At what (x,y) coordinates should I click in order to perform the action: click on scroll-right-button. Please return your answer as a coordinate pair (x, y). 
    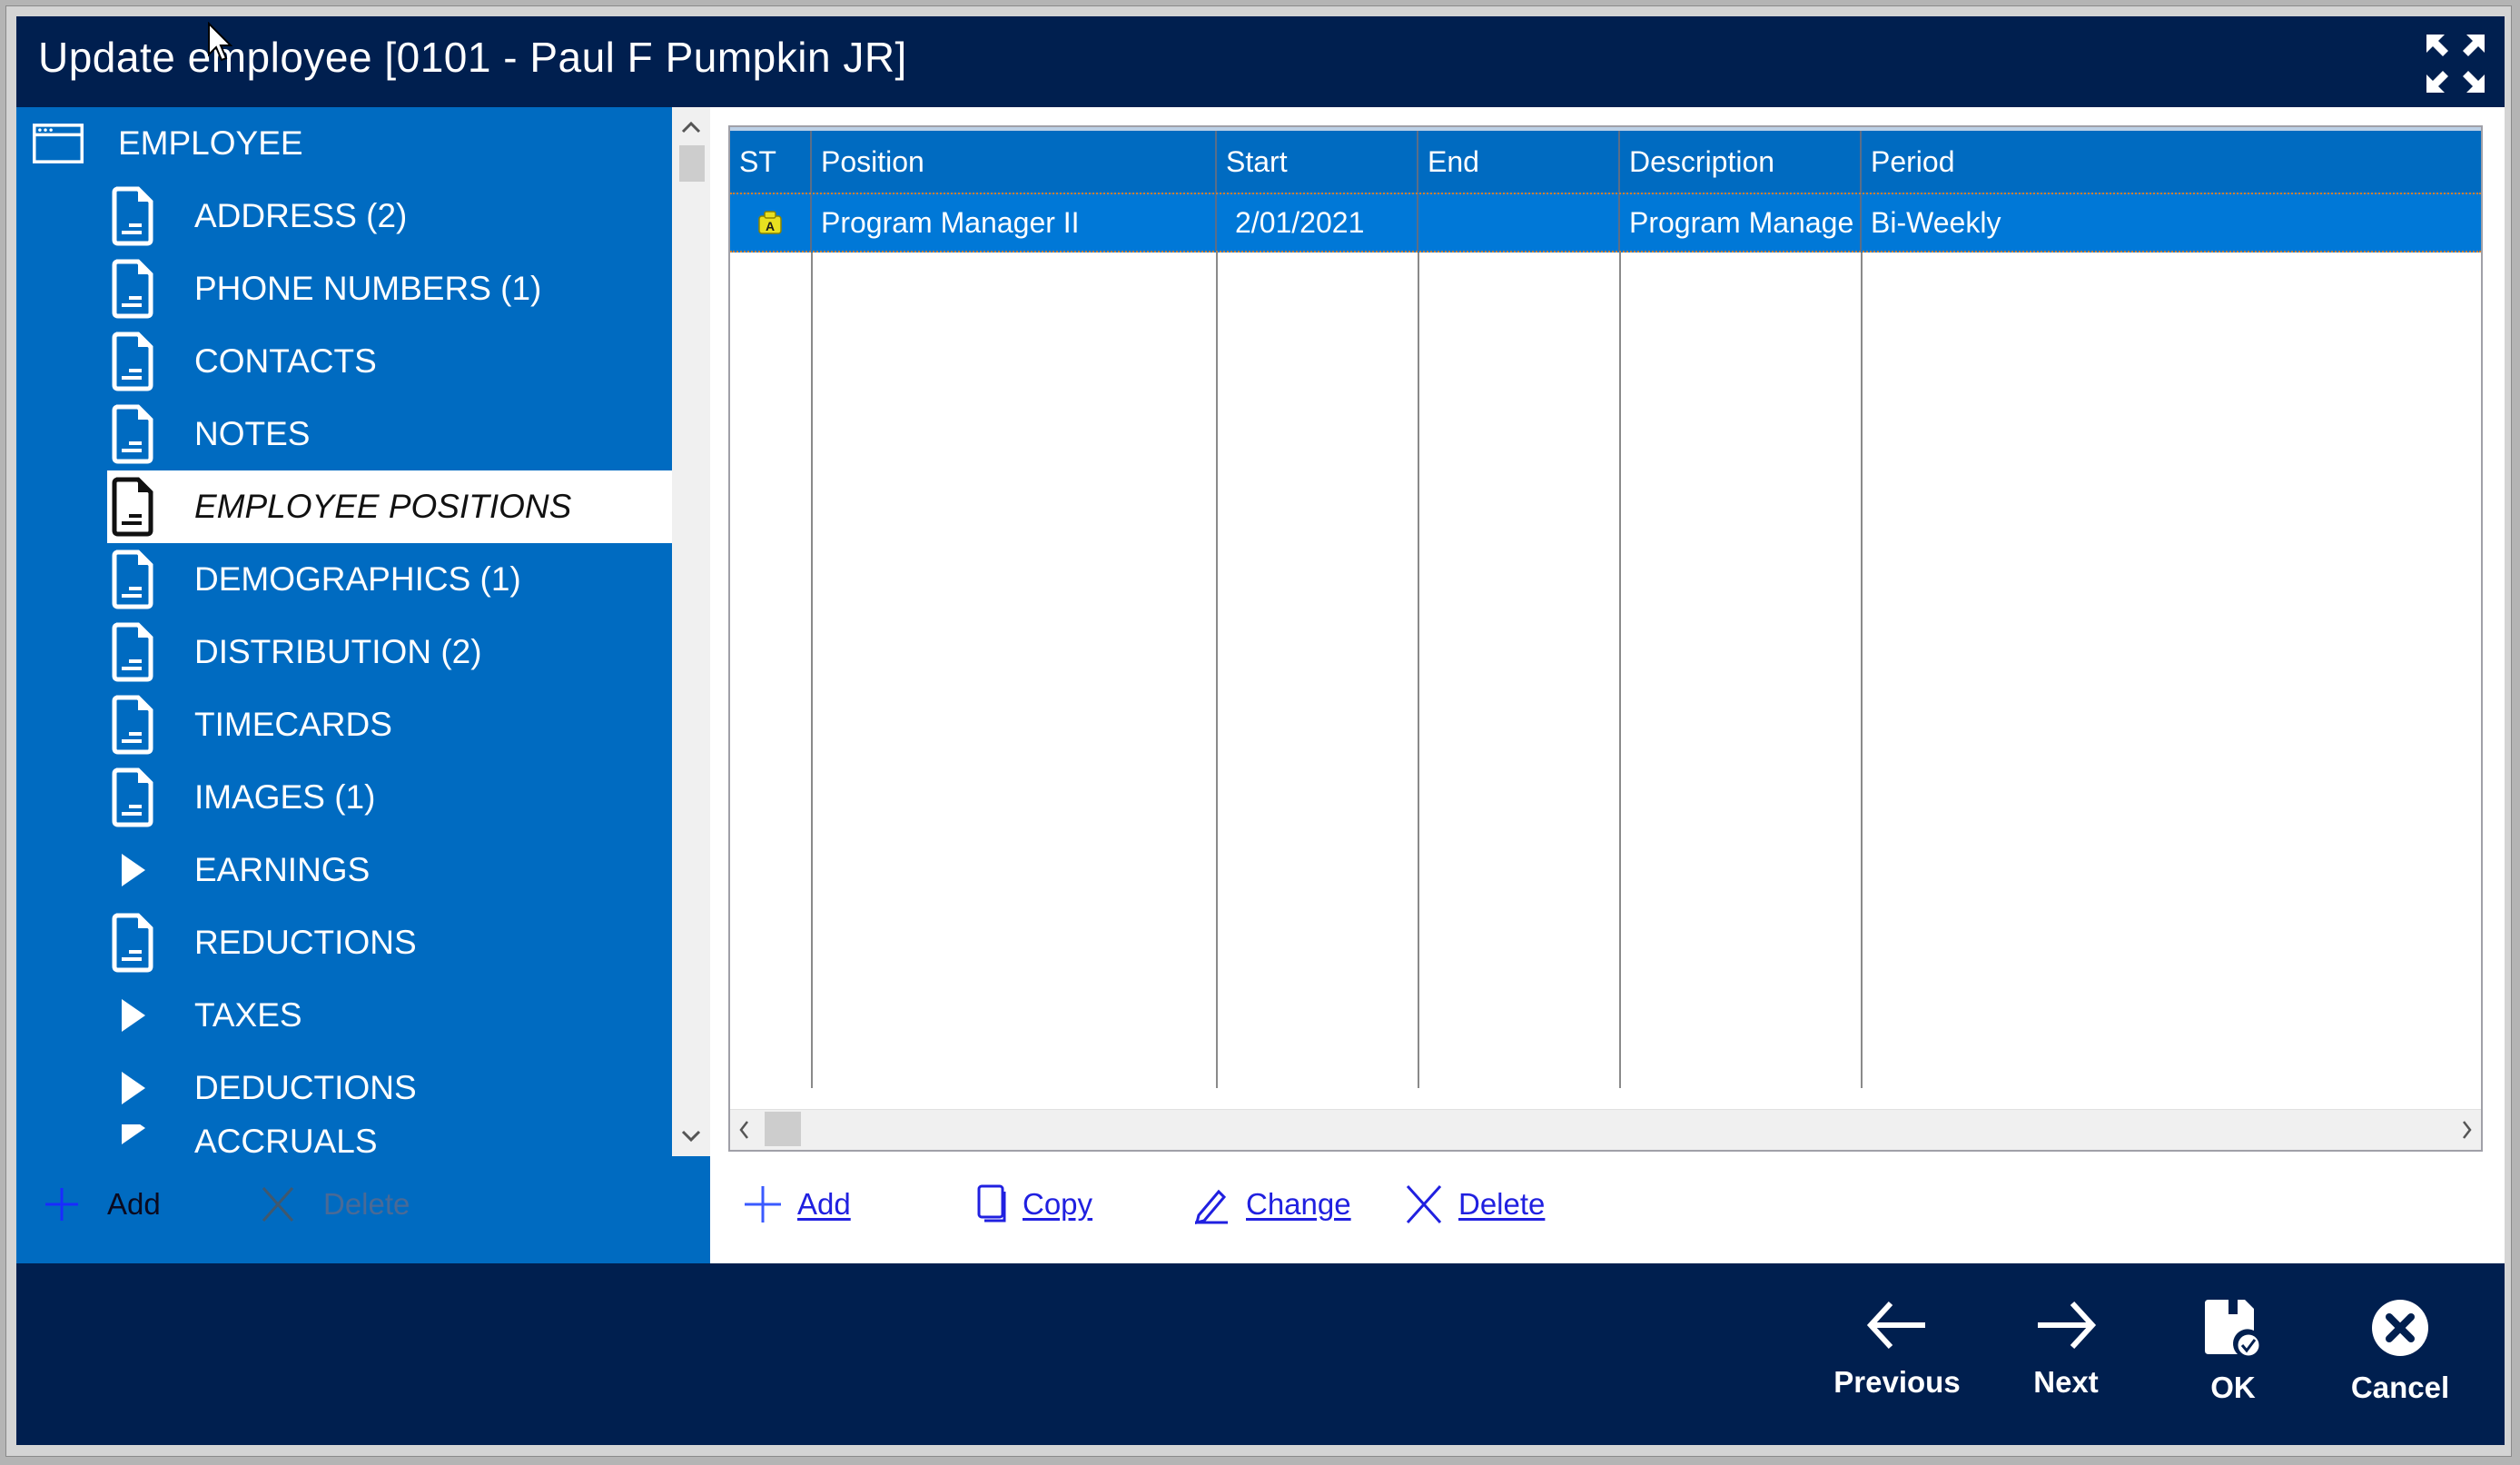
    Looking at the image, I should click on (2467, 1130).